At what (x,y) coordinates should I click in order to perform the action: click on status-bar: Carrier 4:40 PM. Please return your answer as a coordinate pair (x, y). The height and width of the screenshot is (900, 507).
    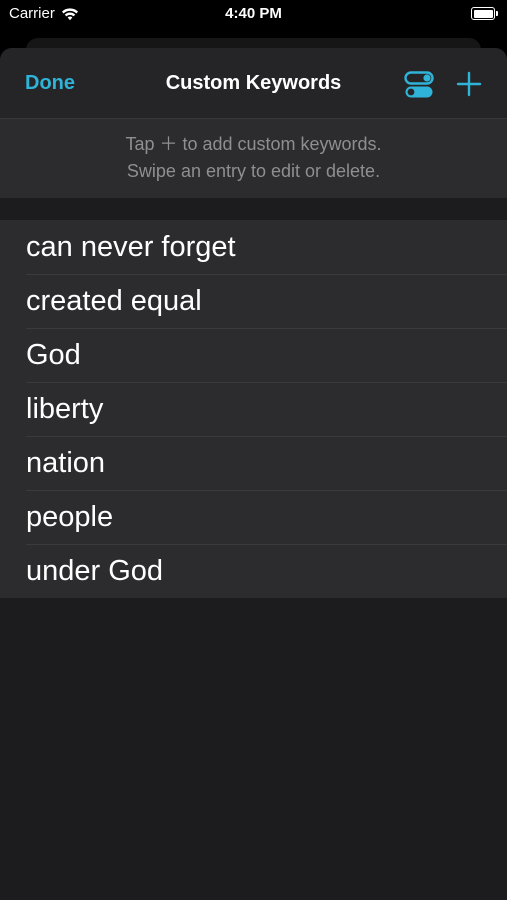
    Looking at the image, I should click on (253, 15).